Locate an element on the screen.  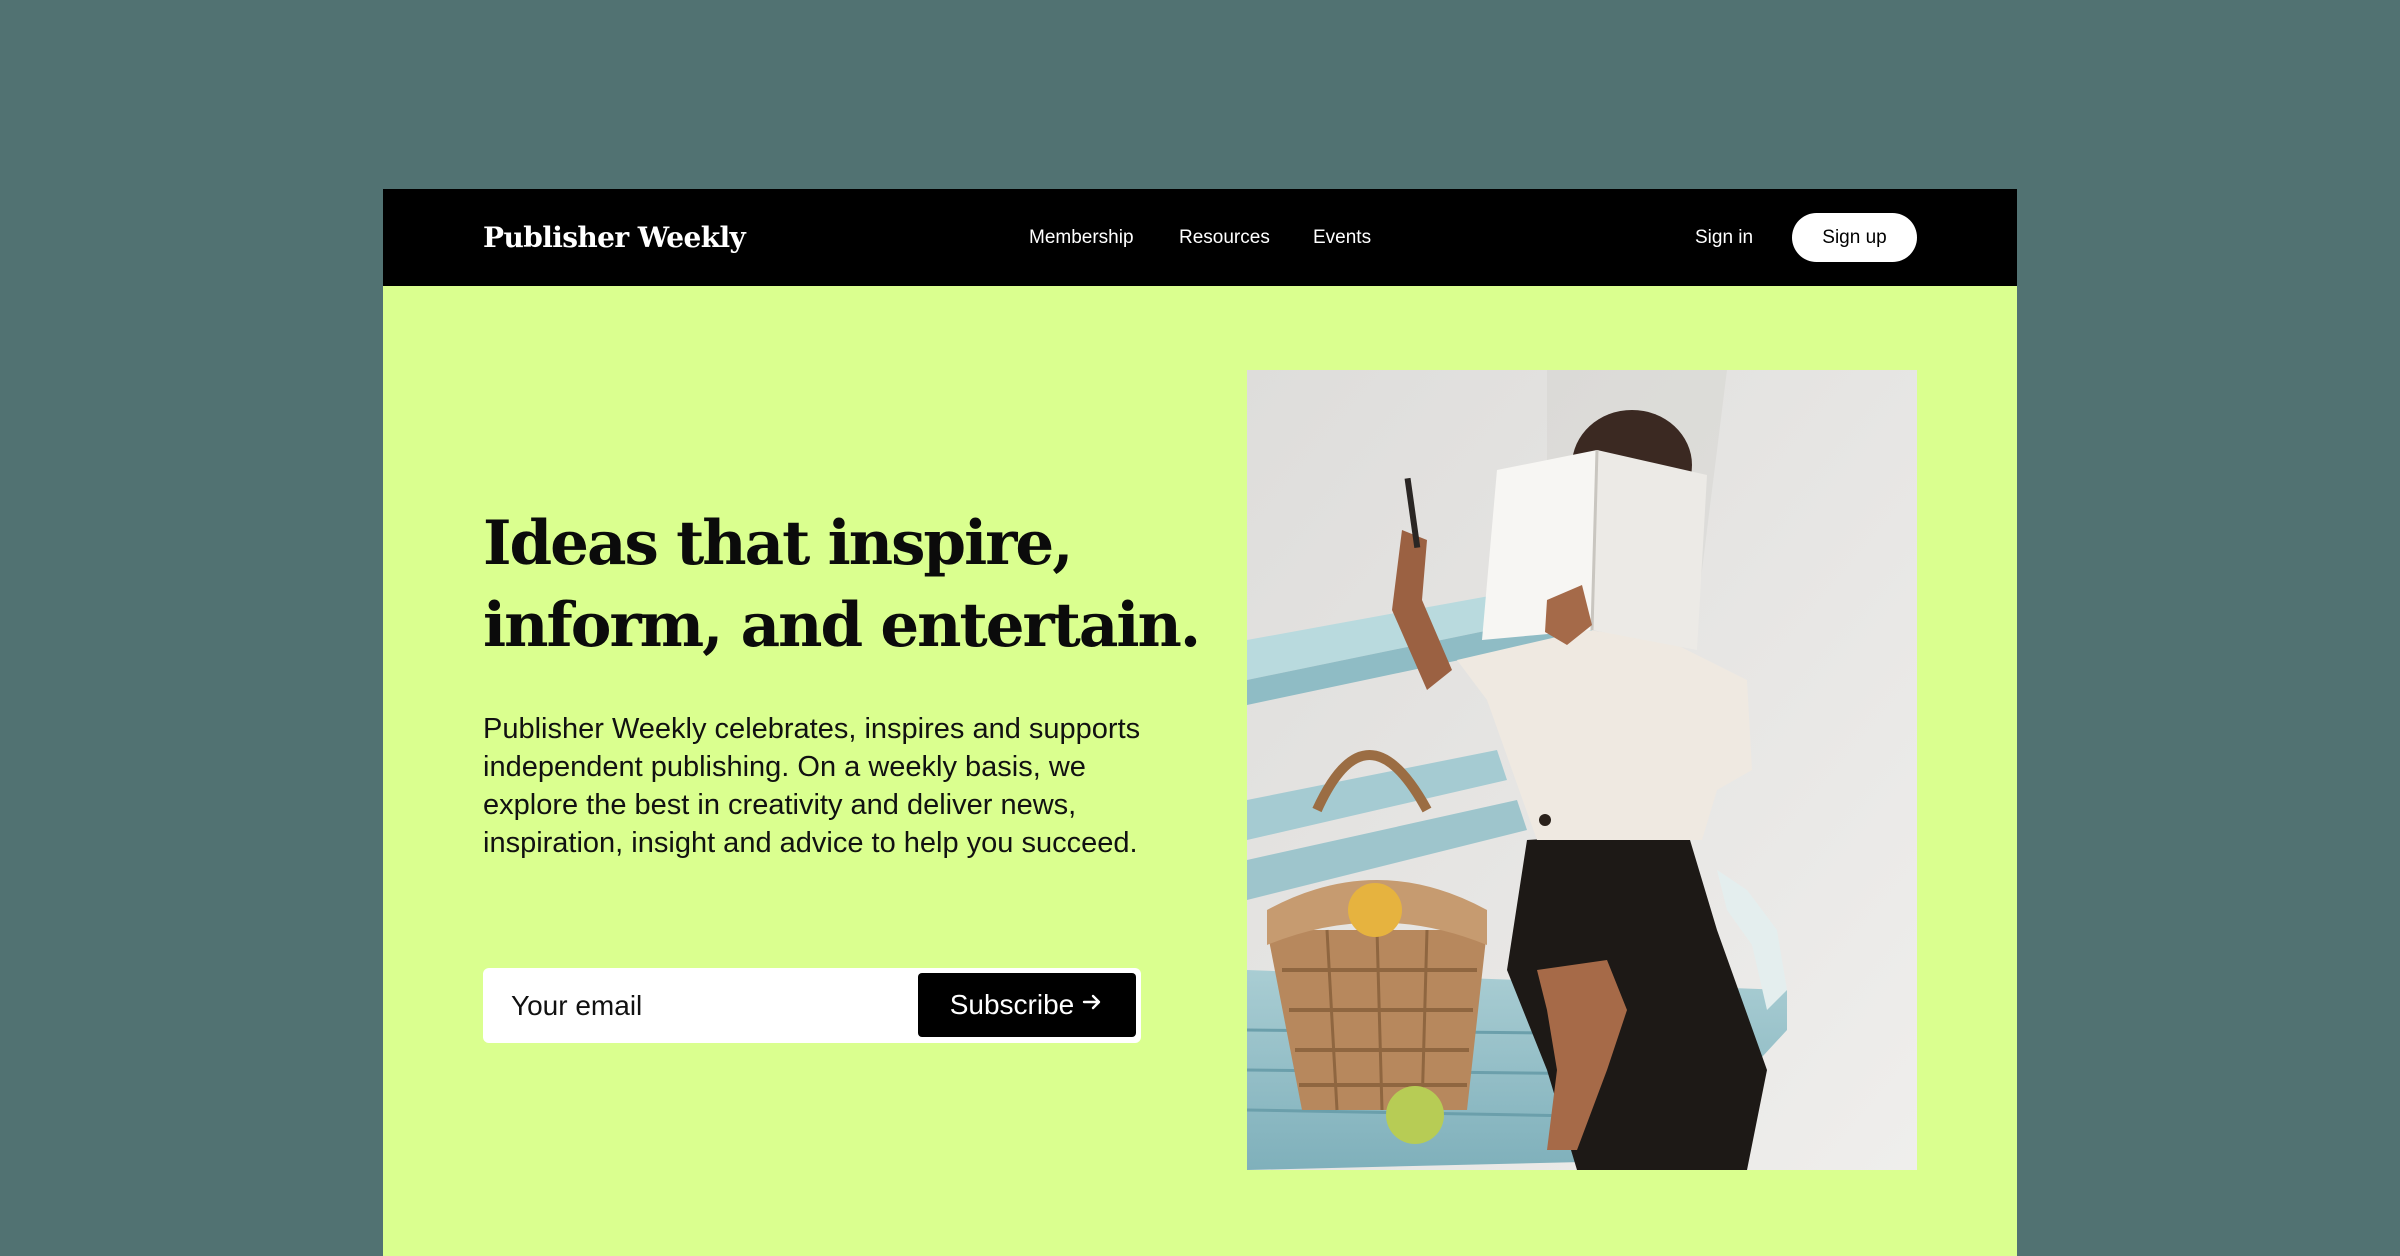
subscribe-button: Subscribe is located at coordinates (1027, 1005).